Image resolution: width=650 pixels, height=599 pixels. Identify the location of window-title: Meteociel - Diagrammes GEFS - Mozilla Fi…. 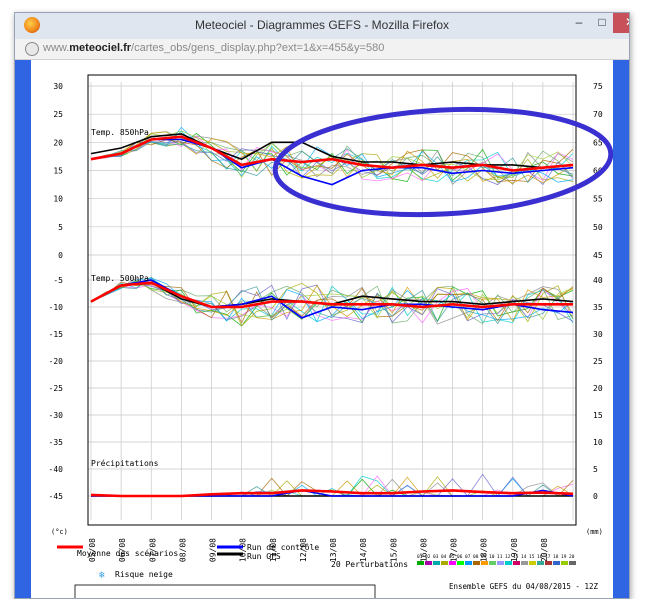
(322, 25).